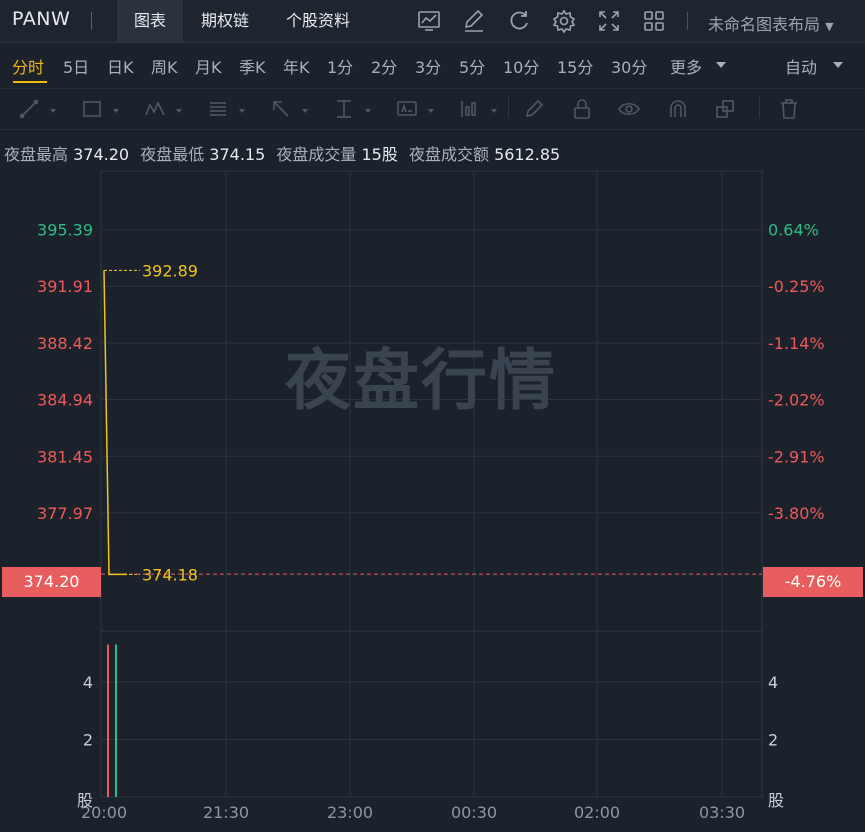 This screenshot has height=832, width=865. What do you see at coordinates (796, 456) in the screenshot?
I see `pct-tick-label: -2.91%` at bounding box center [796, 456].